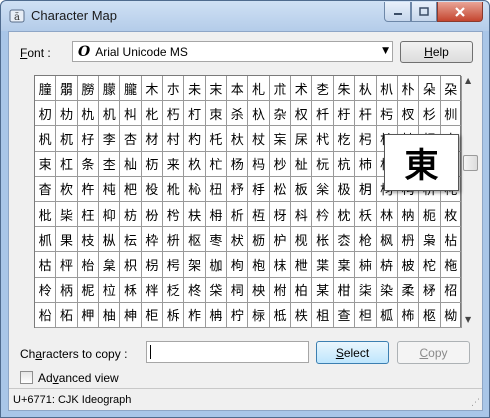 The width and height of the screenshot is (490, 418). I want to click on character-cell: 朾, so click(195, 114).